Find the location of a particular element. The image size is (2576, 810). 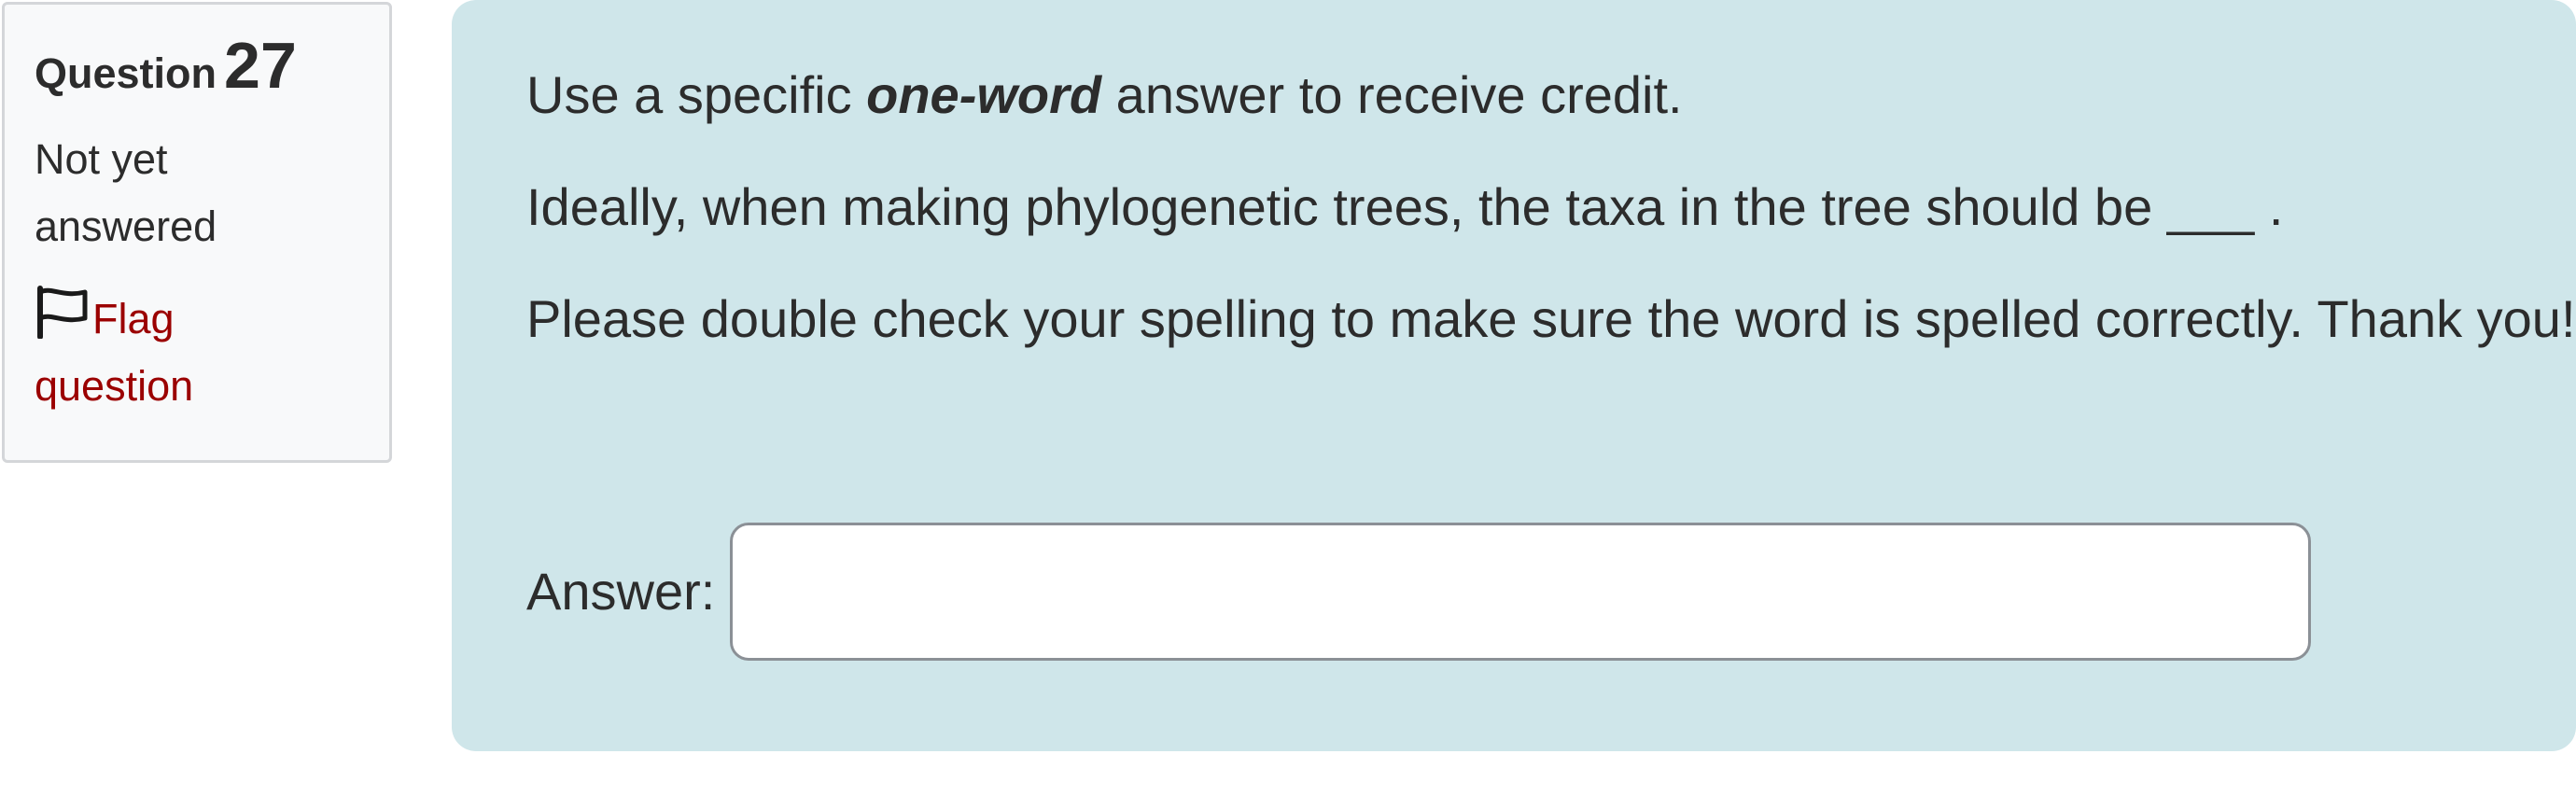

answer-row: Answer: is located at coordinates (1419, 592).